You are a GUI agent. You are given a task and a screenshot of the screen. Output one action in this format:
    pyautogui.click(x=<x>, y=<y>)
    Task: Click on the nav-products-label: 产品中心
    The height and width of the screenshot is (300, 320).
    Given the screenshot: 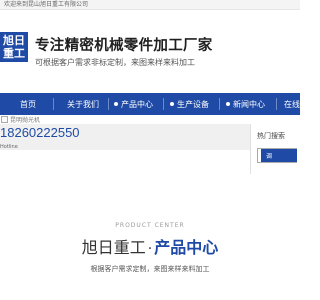 What is the action you would take?
    pyautogui.click(x=137, y=104)
    